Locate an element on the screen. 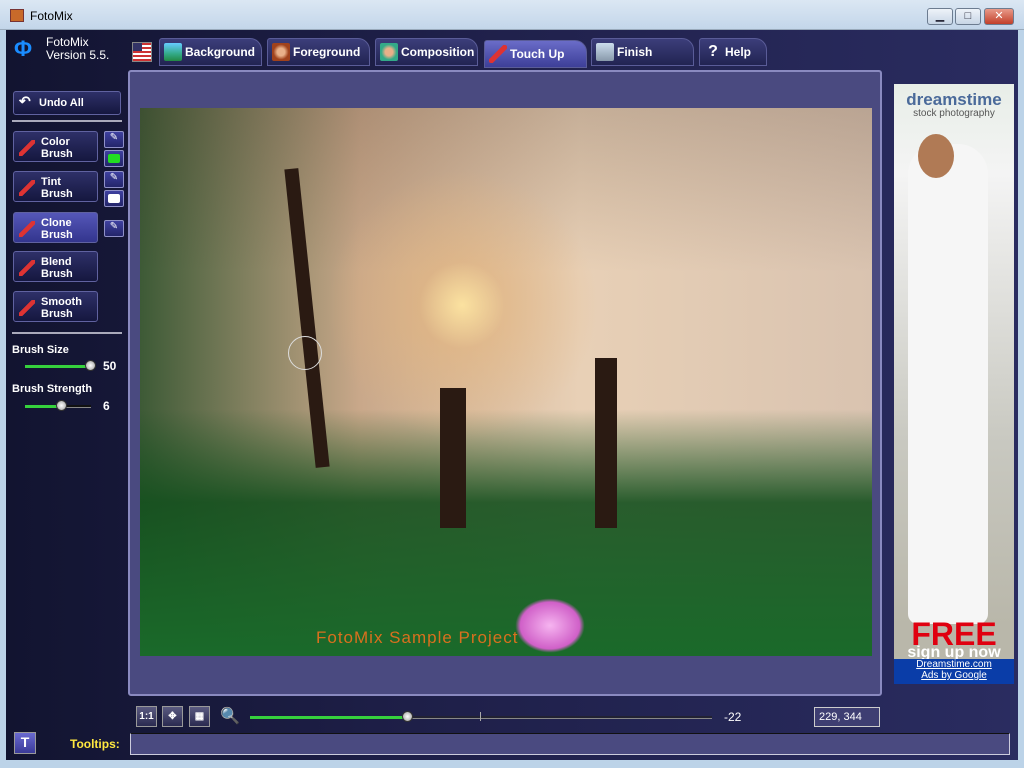  tooltips-label: Tooltips: is located at coordinates (95, 744).